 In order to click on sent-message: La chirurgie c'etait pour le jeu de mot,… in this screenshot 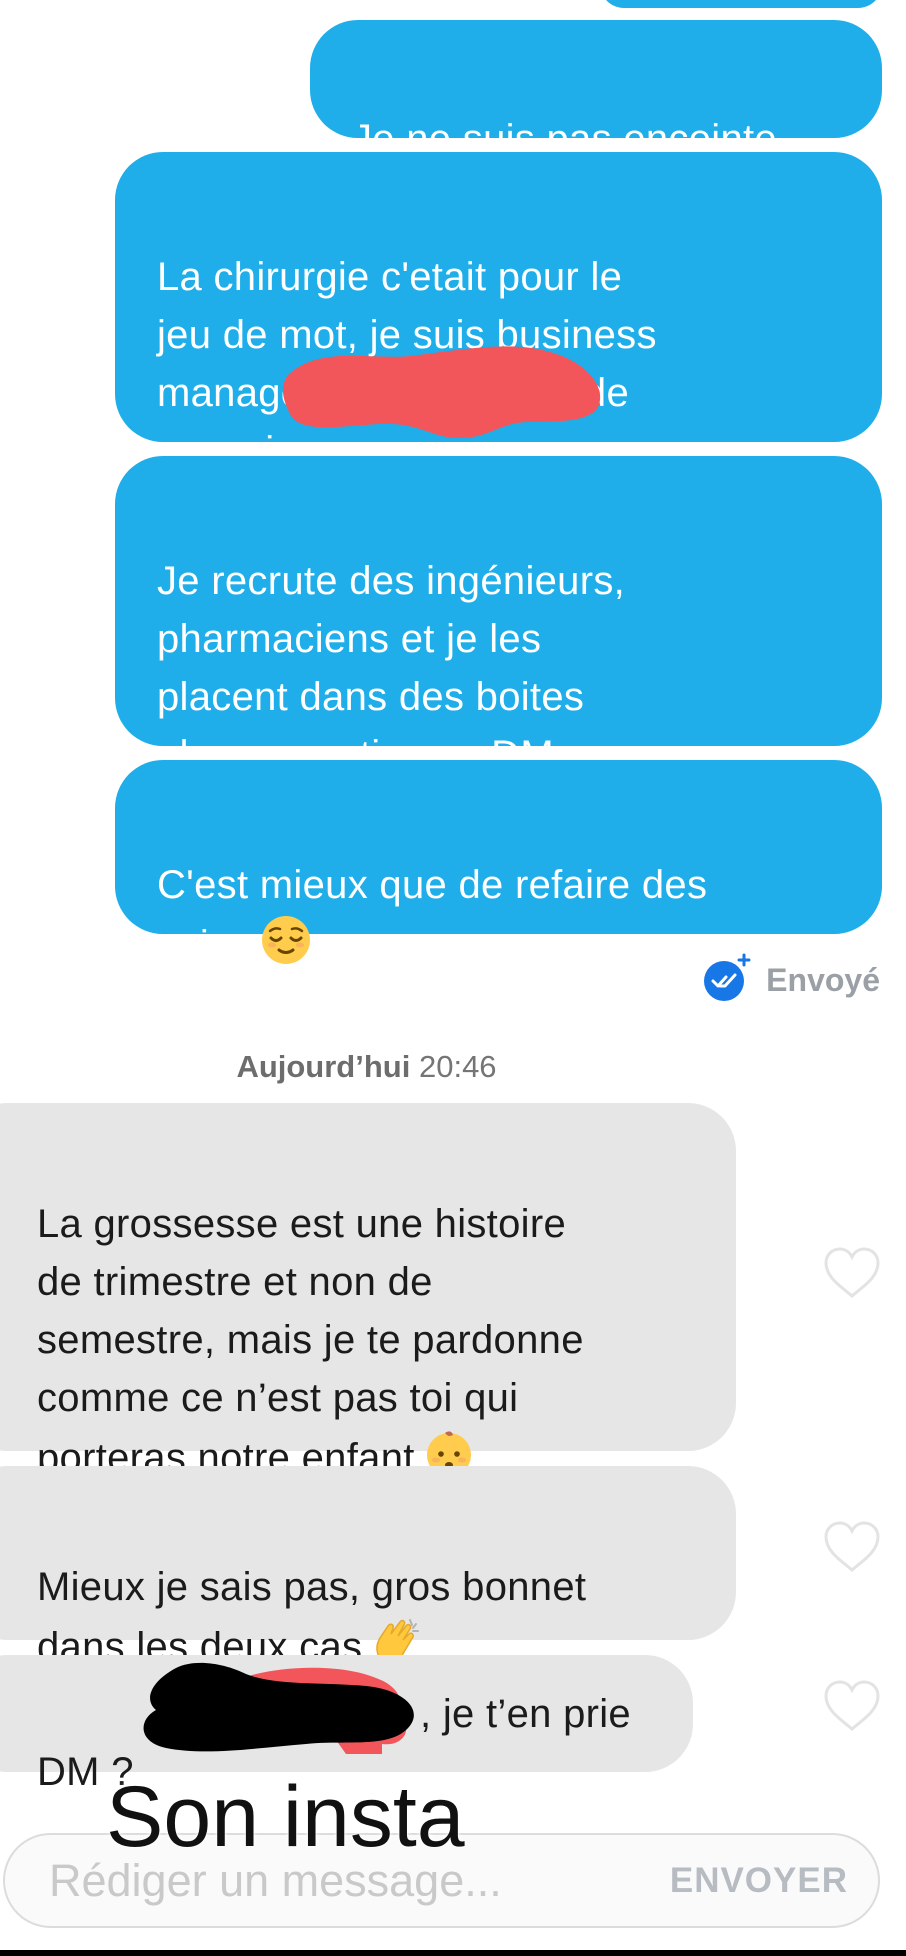, I will do `click(498, 312)`.